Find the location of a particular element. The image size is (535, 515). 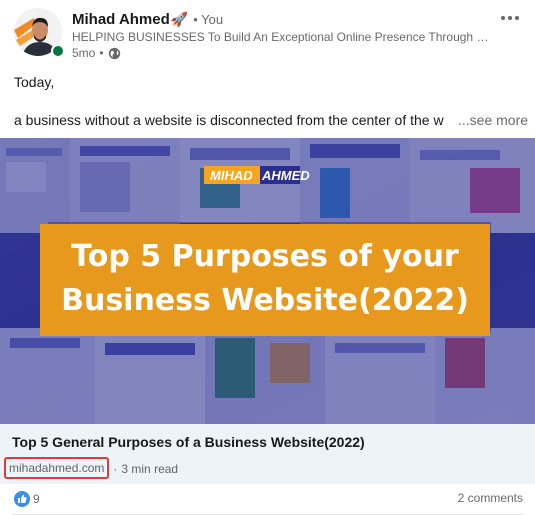

see-more-button: ...see more is located at coordinates (492, 120).